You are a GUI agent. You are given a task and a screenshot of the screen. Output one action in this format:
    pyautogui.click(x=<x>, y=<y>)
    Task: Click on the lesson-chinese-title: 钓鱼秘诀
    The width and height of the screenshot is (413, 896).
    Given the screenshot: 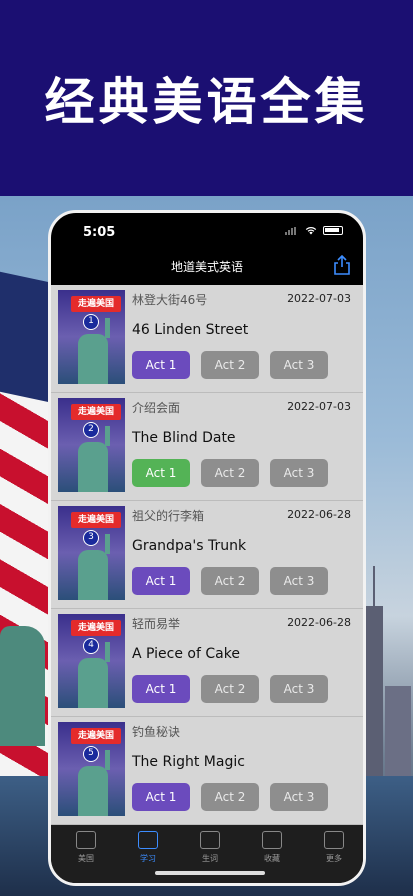 What is the action you would take?
    pyautogui.click(x=156, y=732)
    